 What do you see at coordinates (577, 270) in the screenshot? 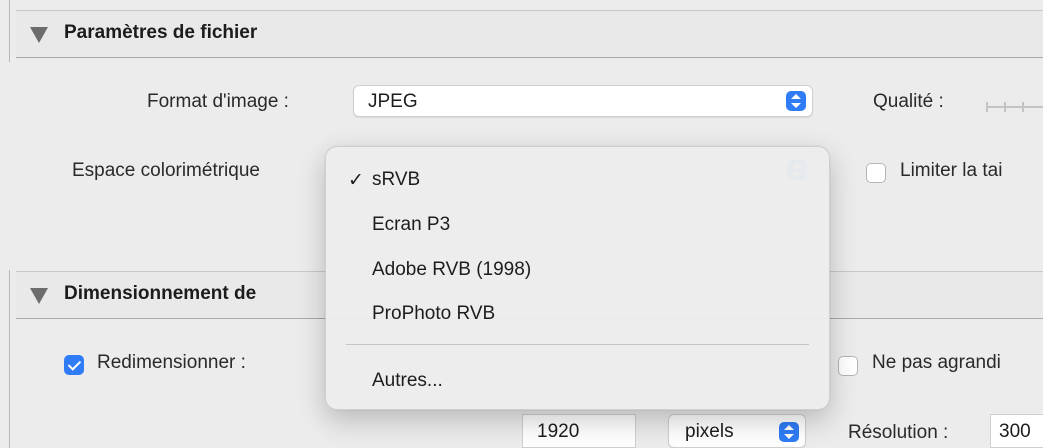
I see `menu-item-adobe-rvb: Adobe RVB (1998)` at bounding box center [577, 270].